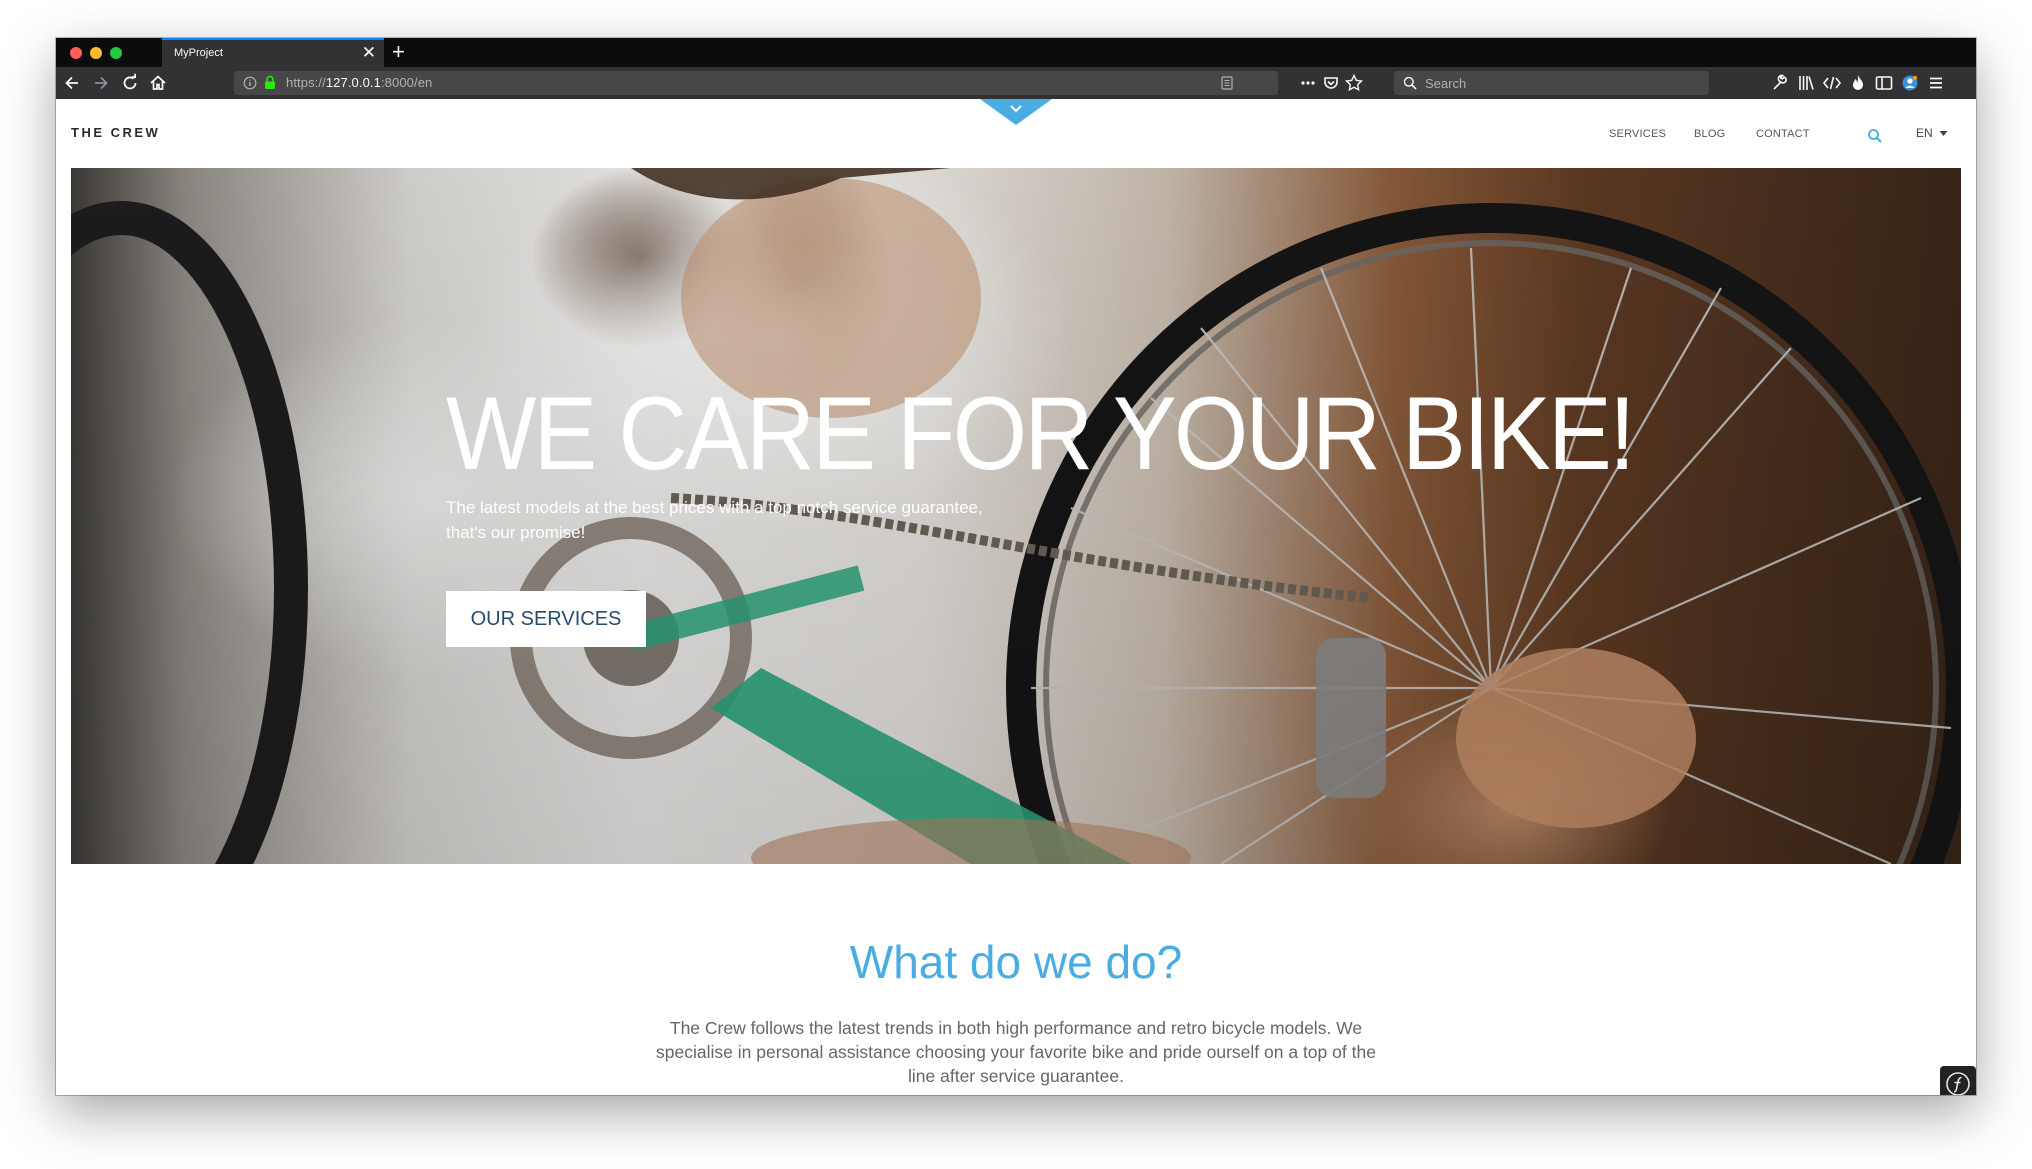 This screenshot has width=2032, height=1169. What do you see at coordinates (1783, 134) in the screenshot?
I see `nav-contact: CONTACT` at bounding box center [1783, 134].